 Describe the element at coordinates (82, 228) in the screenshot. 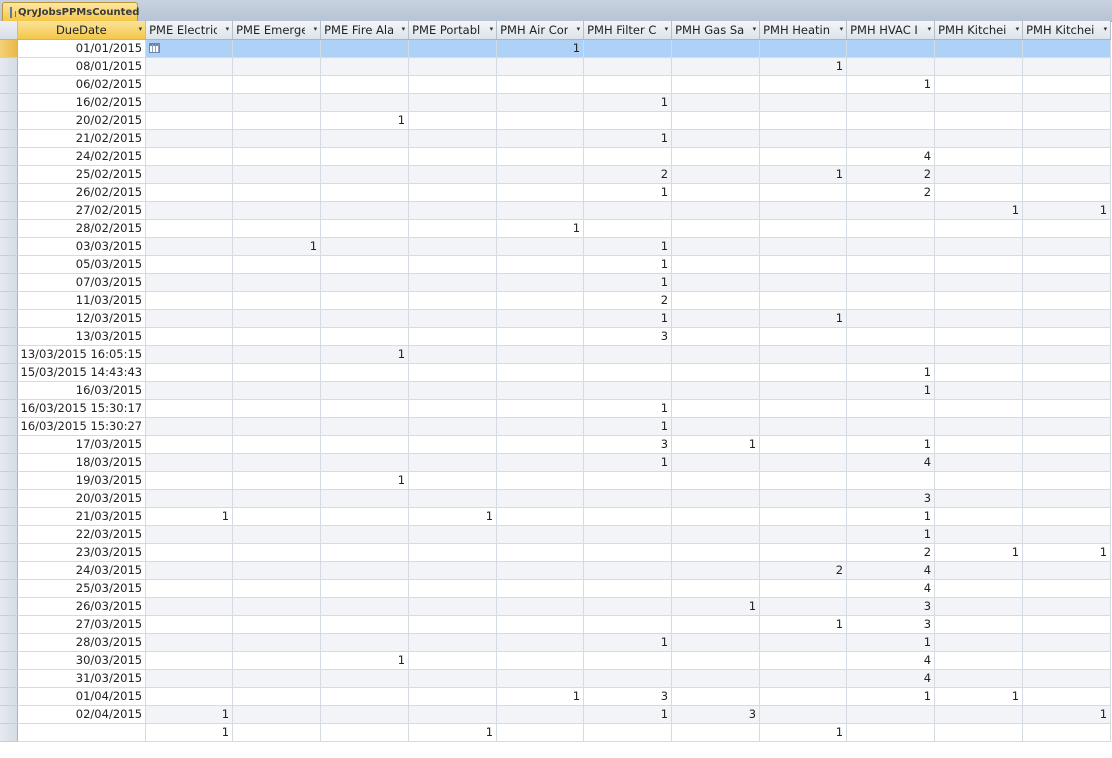

I see `duedate-cell: 28/02/2015` at that location.